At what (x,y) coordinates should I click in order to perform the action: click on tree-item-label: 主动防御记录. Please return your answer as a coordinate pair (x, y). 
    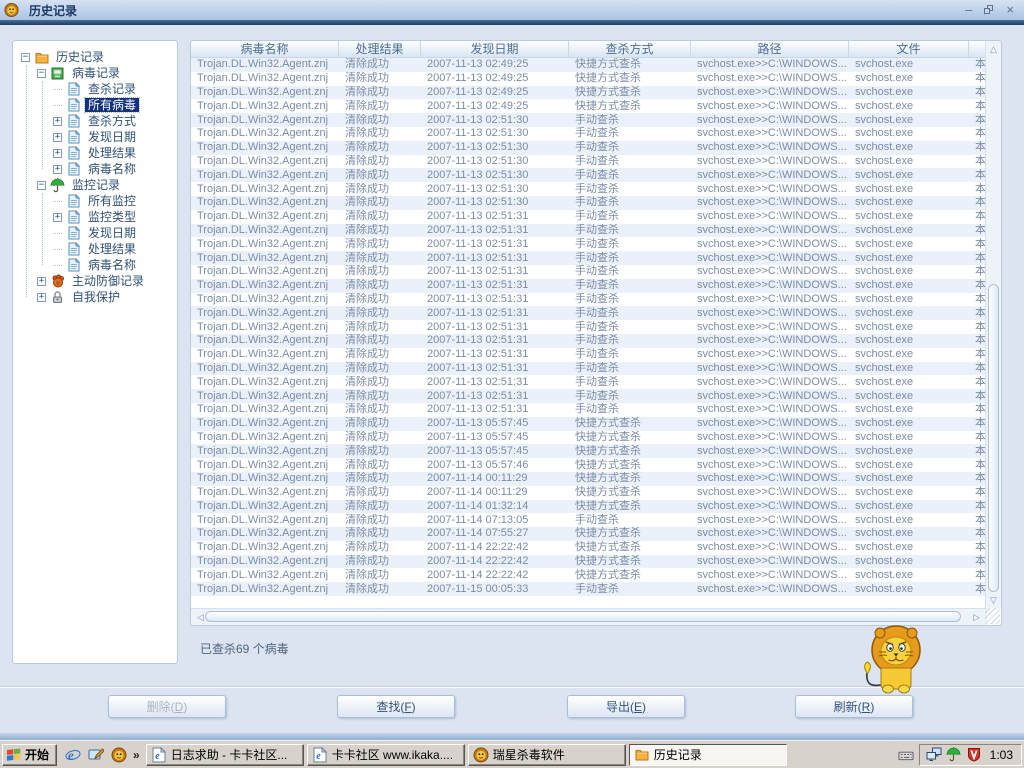
    Looking at the image, I should click on (108, 281).